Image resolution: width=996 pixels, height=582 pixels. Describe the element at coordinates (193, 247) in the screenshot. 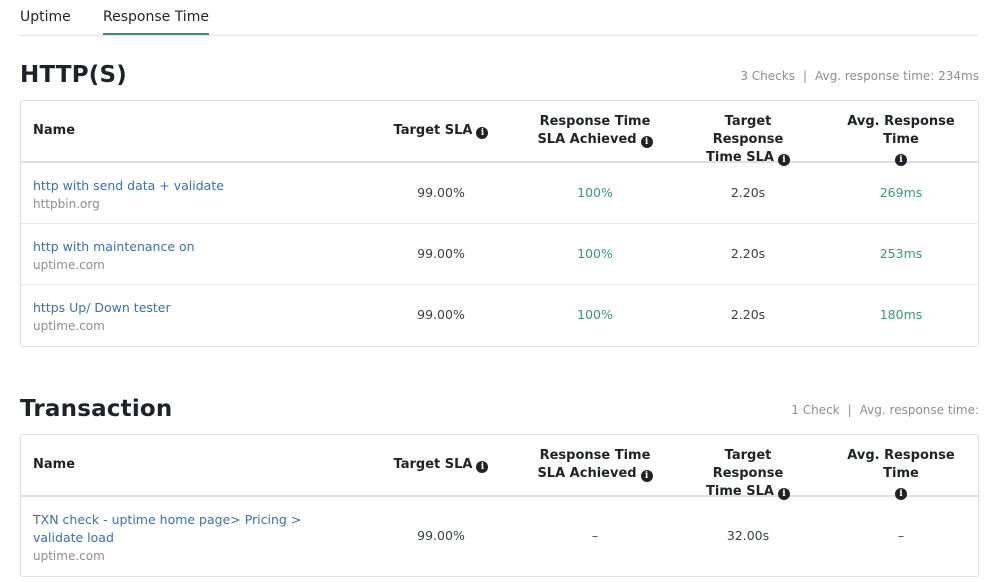

I see `check-link: http with maintenance on` at that location.